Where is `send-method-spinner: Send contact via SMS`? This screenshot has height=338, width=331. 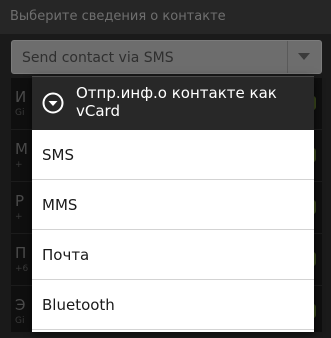
send-method-spinner: Send contact via SMS is located at coordinates (166, 57).